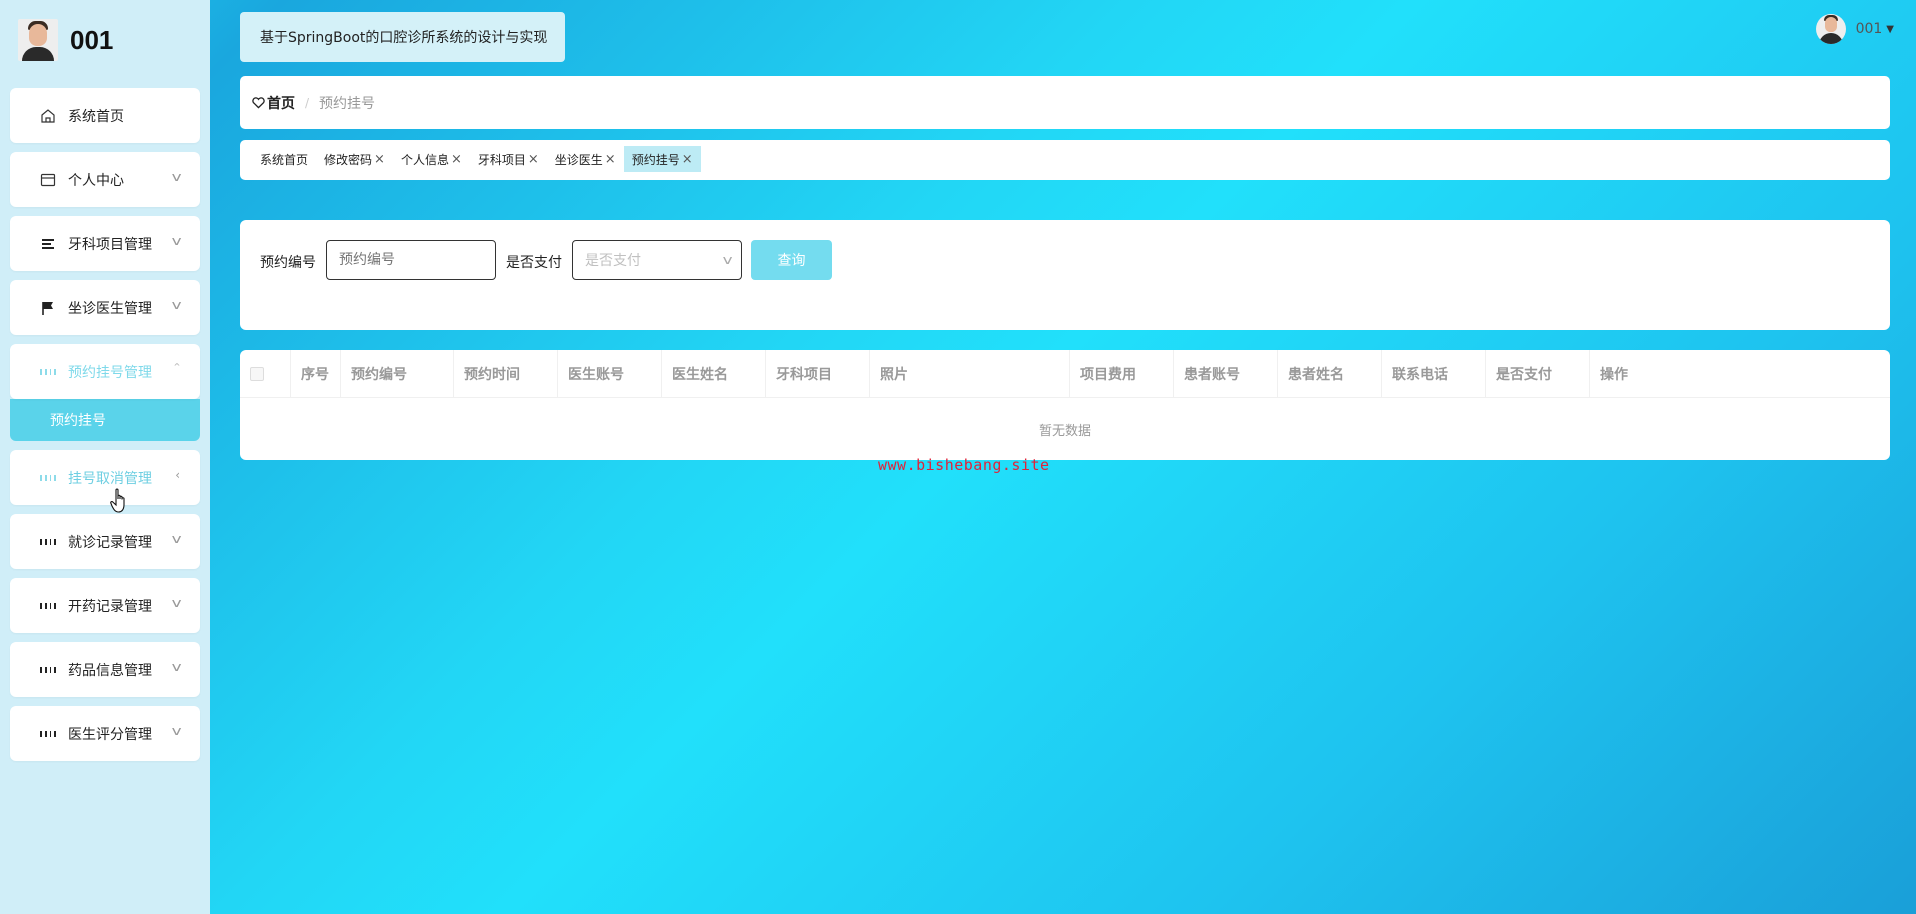  What do you see at coordinates (1329, 374) in the screenshot?
I see `column-header: 患者姓名` at bounding box center [1329, 374].